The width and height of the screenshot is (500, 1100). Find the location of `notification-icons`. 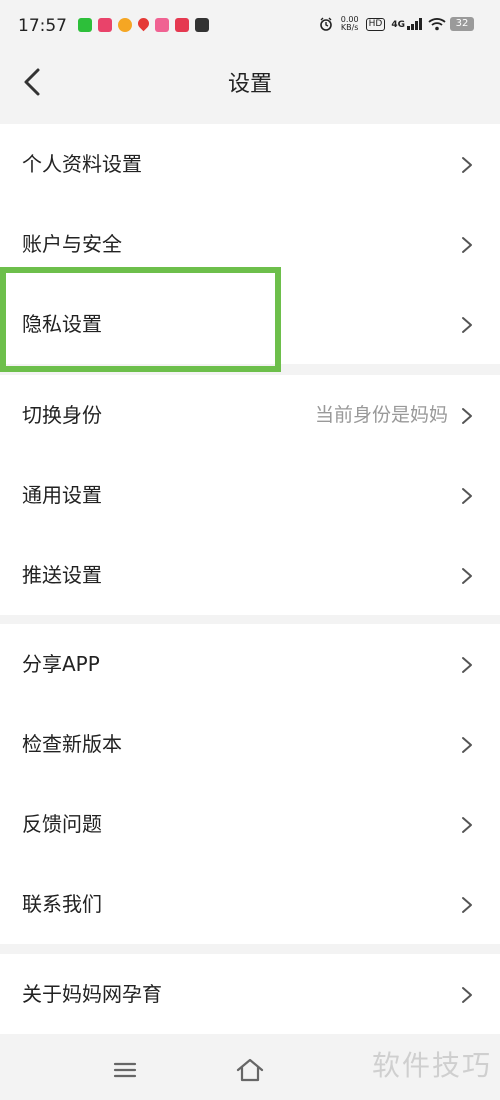

notification-icons is located at coordinates (143, 23).